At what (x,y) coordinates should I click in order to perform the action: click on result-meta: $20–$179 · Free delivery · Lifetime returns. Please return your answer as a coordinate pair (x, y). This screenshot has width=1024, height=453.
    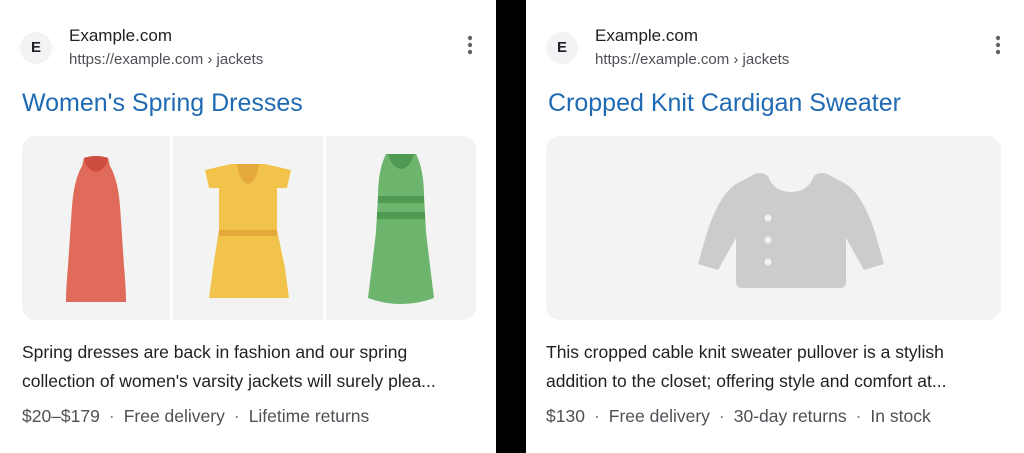
    Looking at the image, I should click on (195, 416).